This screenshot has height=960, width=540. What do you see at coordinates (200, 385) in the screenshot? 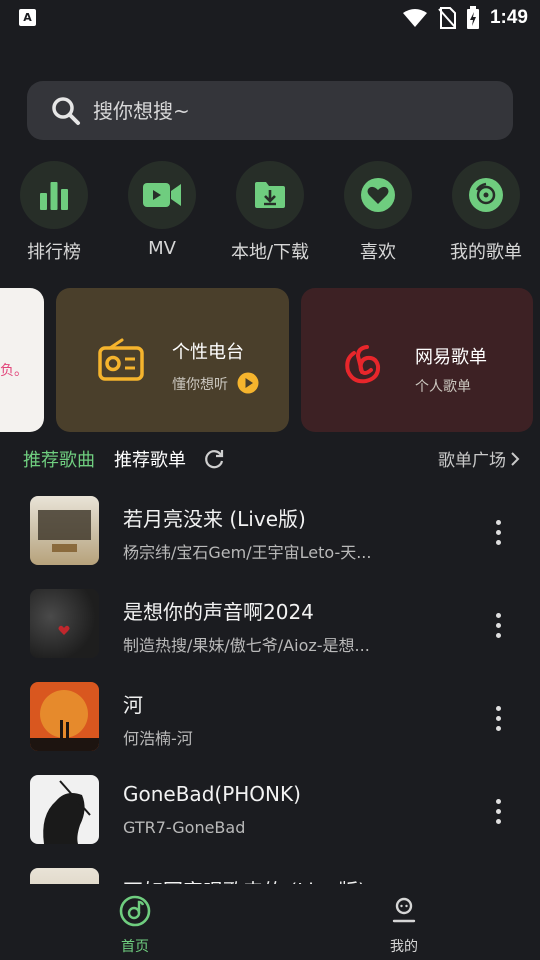
I see `personal-radio-subtitle: 懂你想听` at bounding box center [200, 385].